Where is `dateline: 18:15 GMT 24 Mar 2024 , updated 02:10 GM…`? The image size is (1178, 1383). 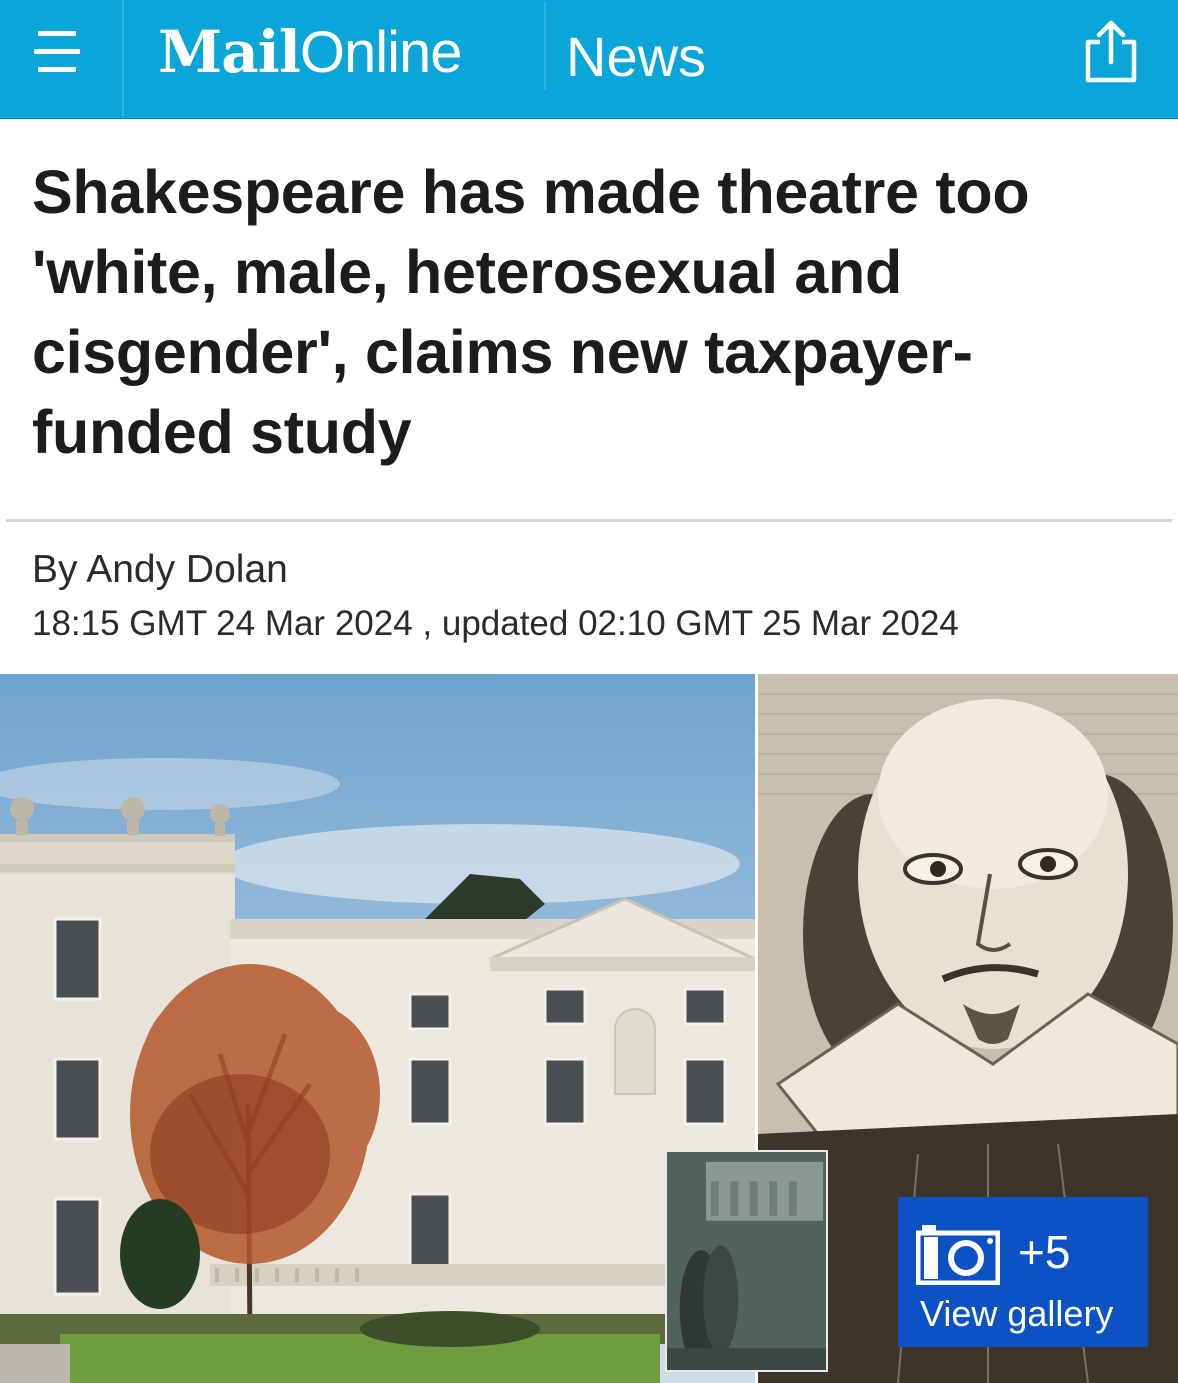 dateline: 18:15 GMT 24 Mar 2024 , updated 02:10 GM… is located at coordinates (495, 623).